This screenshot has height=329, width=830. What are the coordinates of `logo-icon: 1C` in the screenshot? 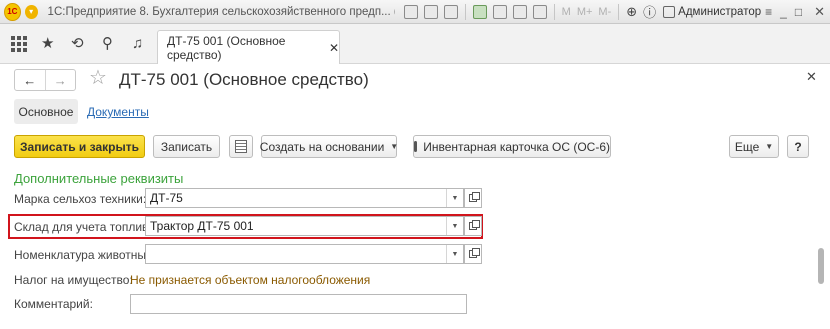 It's located at (12, 11).